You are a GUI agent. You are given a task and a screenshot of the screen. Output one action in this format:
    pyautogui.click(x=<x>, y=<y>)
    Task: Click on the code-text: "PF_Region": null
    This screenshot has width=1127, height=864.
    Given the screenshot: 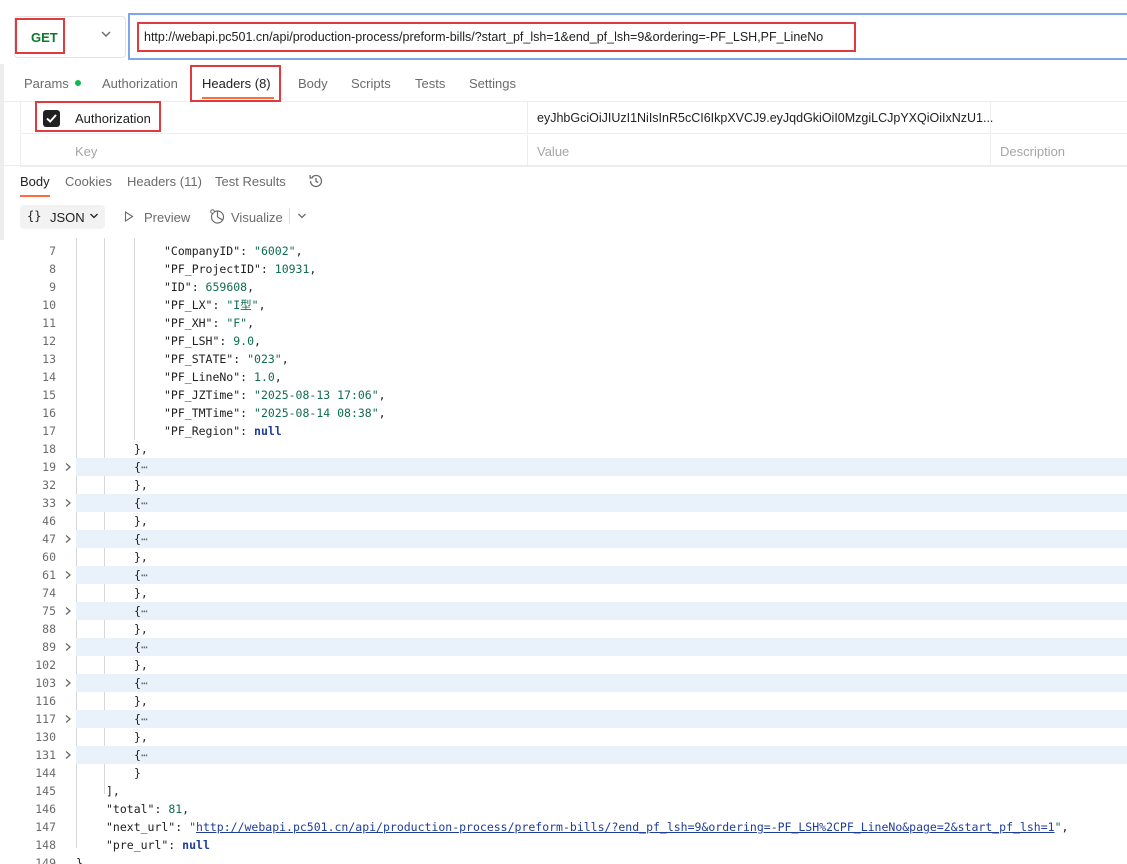 What is the action you would take?
    pyautogui.click(x=223, y=431)
    